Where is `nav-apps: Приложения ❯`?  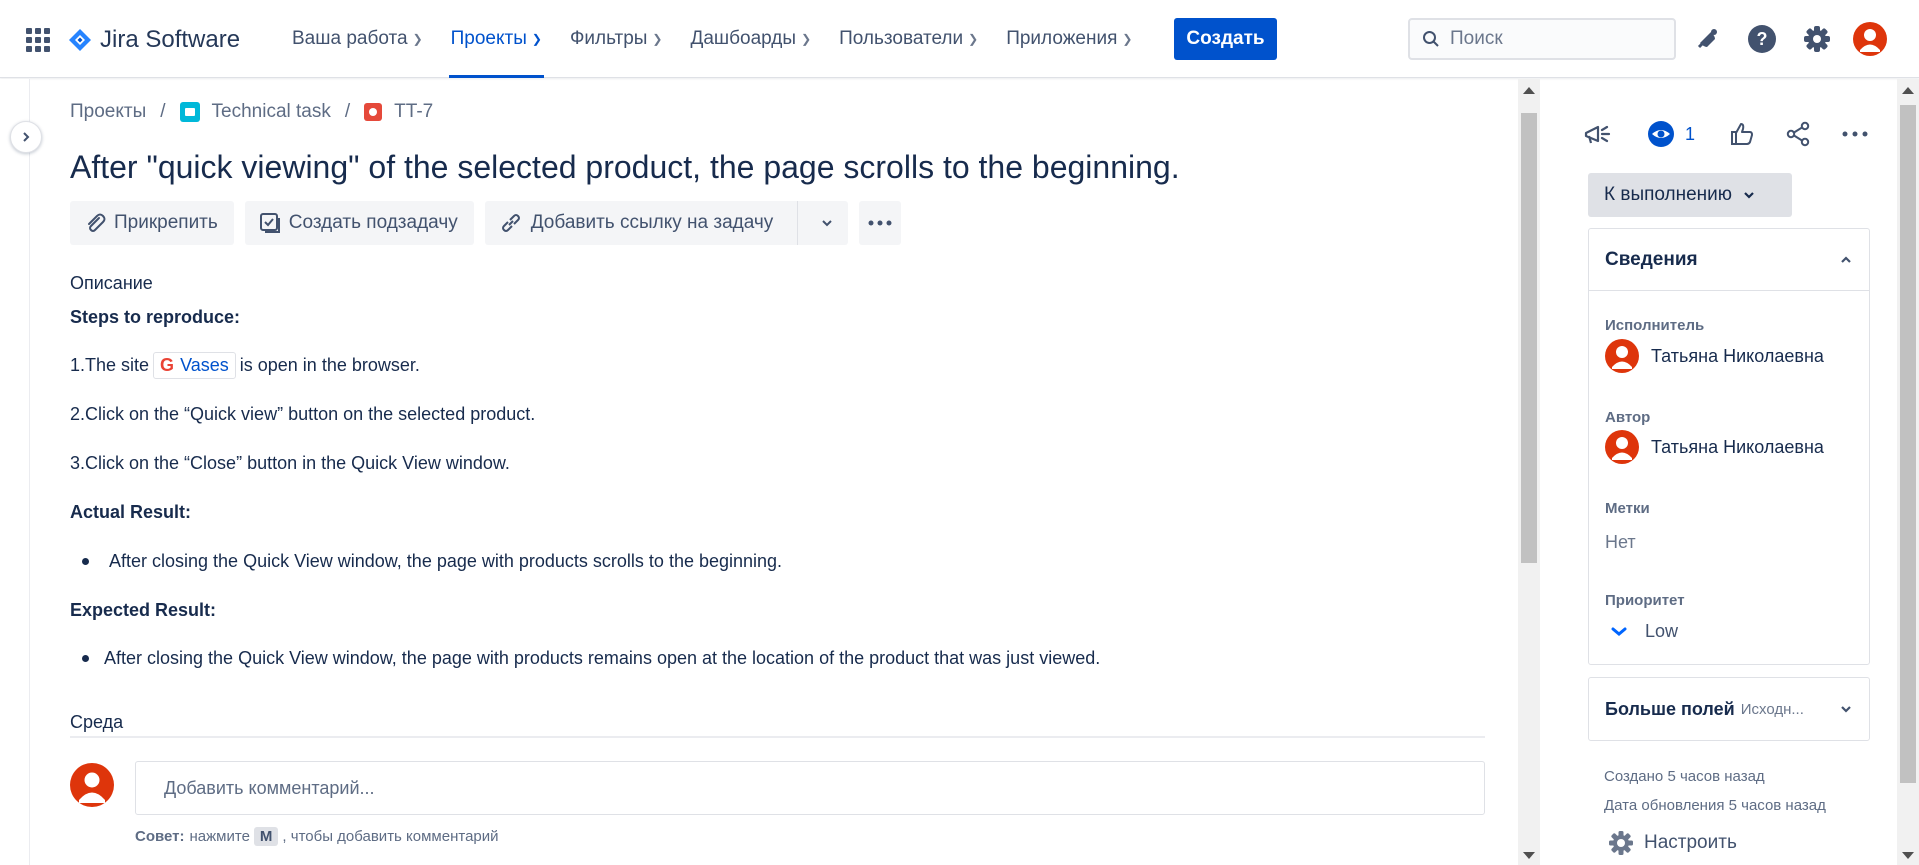 nav-apps: Приложения ❯ is located at coordinates (1069, 39).